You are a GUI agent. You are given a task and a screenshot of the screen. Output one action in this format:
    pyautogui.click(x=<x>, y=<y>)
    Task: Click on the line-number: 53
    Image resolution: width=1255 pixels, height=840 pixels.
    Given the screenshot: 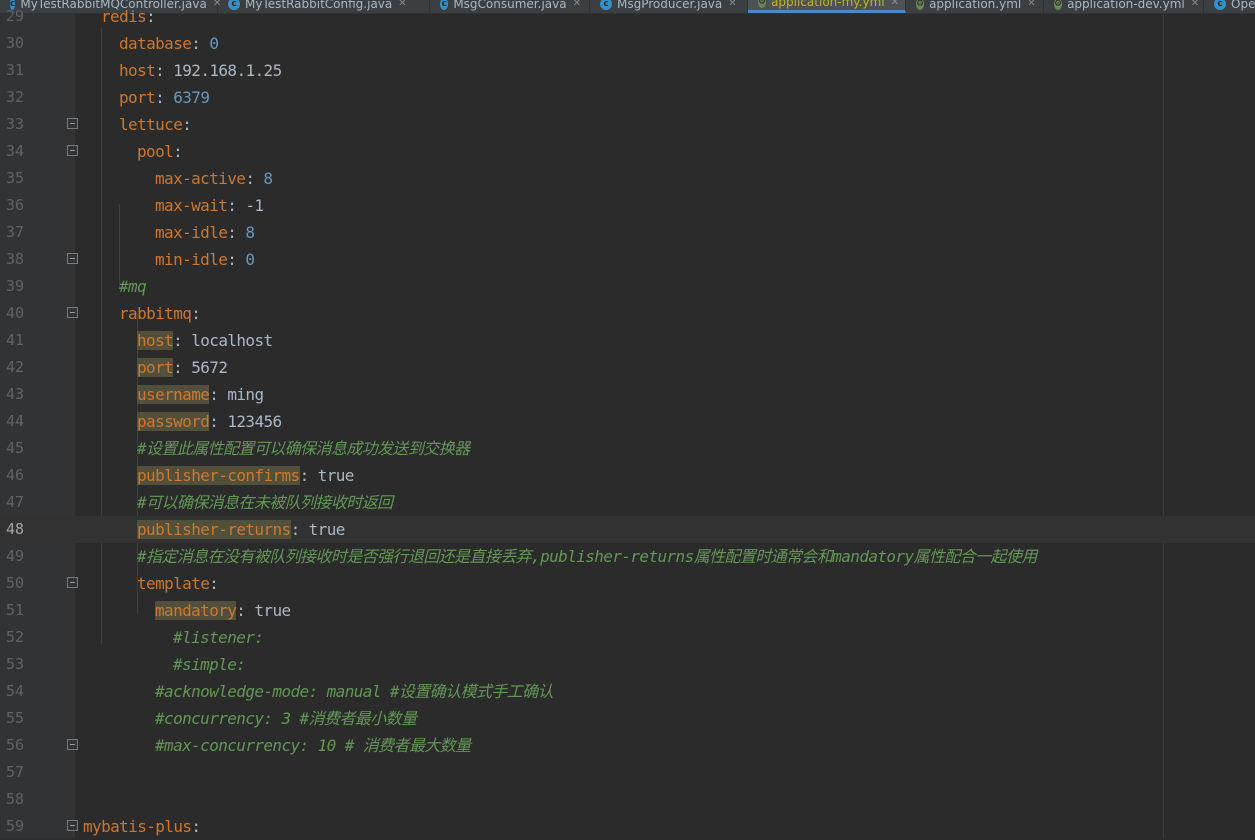 What is the action you would take?
    pyautogui.click(x=14, y=664)
    